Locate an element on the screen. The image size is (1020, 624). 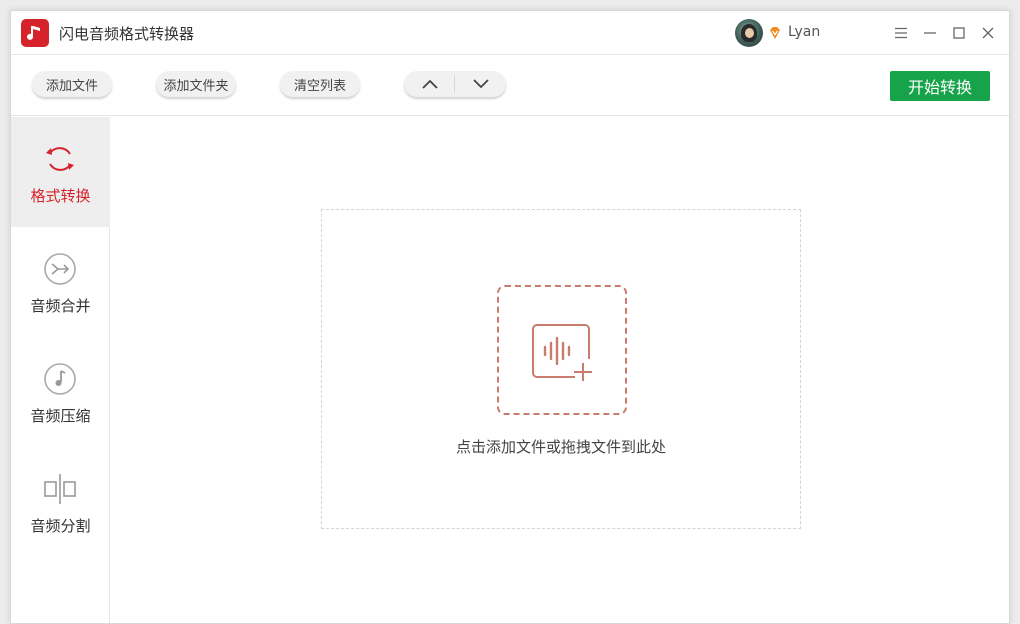
split-icon is located at coordinates (60, 489).